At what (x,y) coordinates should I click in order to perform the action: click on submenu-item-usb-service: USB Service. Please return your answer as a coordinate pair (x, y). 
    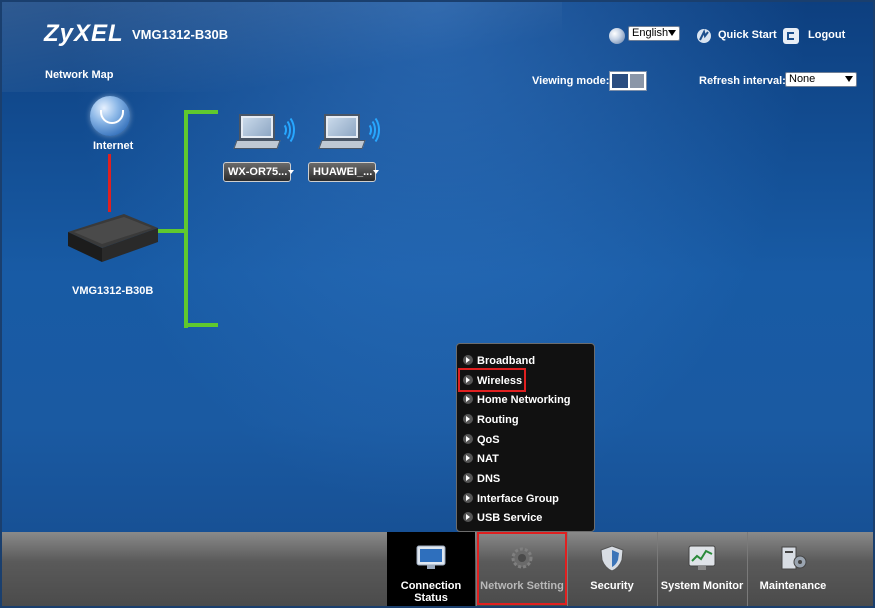
    Looking at the image, I should click on (502, 518).